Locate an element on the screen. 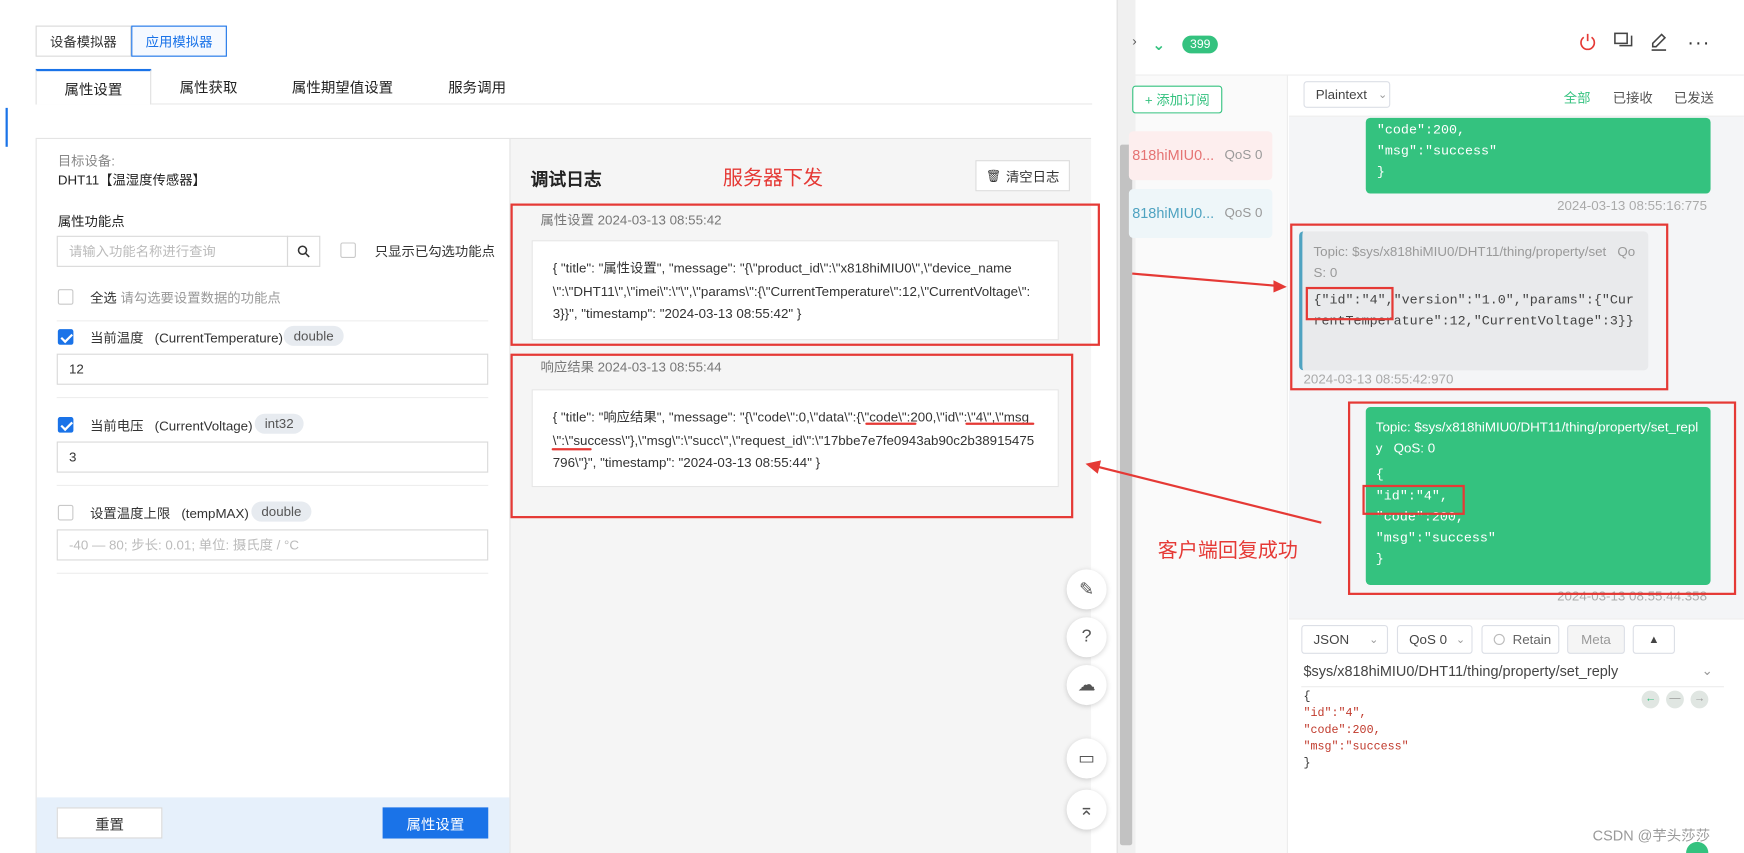 The height and width of the screenshot is (853, 1744). chevron-icon: › is located at coordinates (1134, 41).